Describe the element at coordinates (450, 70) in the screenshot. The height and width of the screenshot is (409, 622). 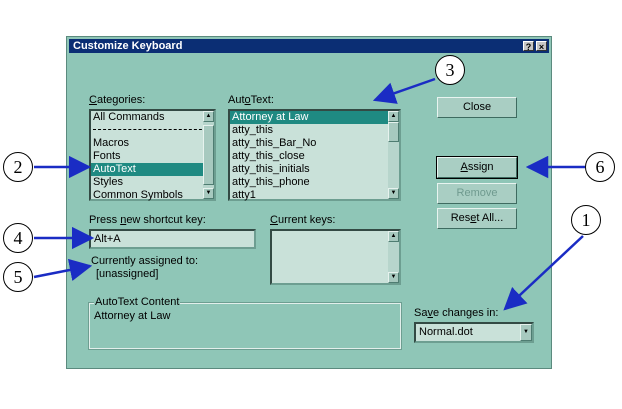
I see `callout-3: 3` at that location.